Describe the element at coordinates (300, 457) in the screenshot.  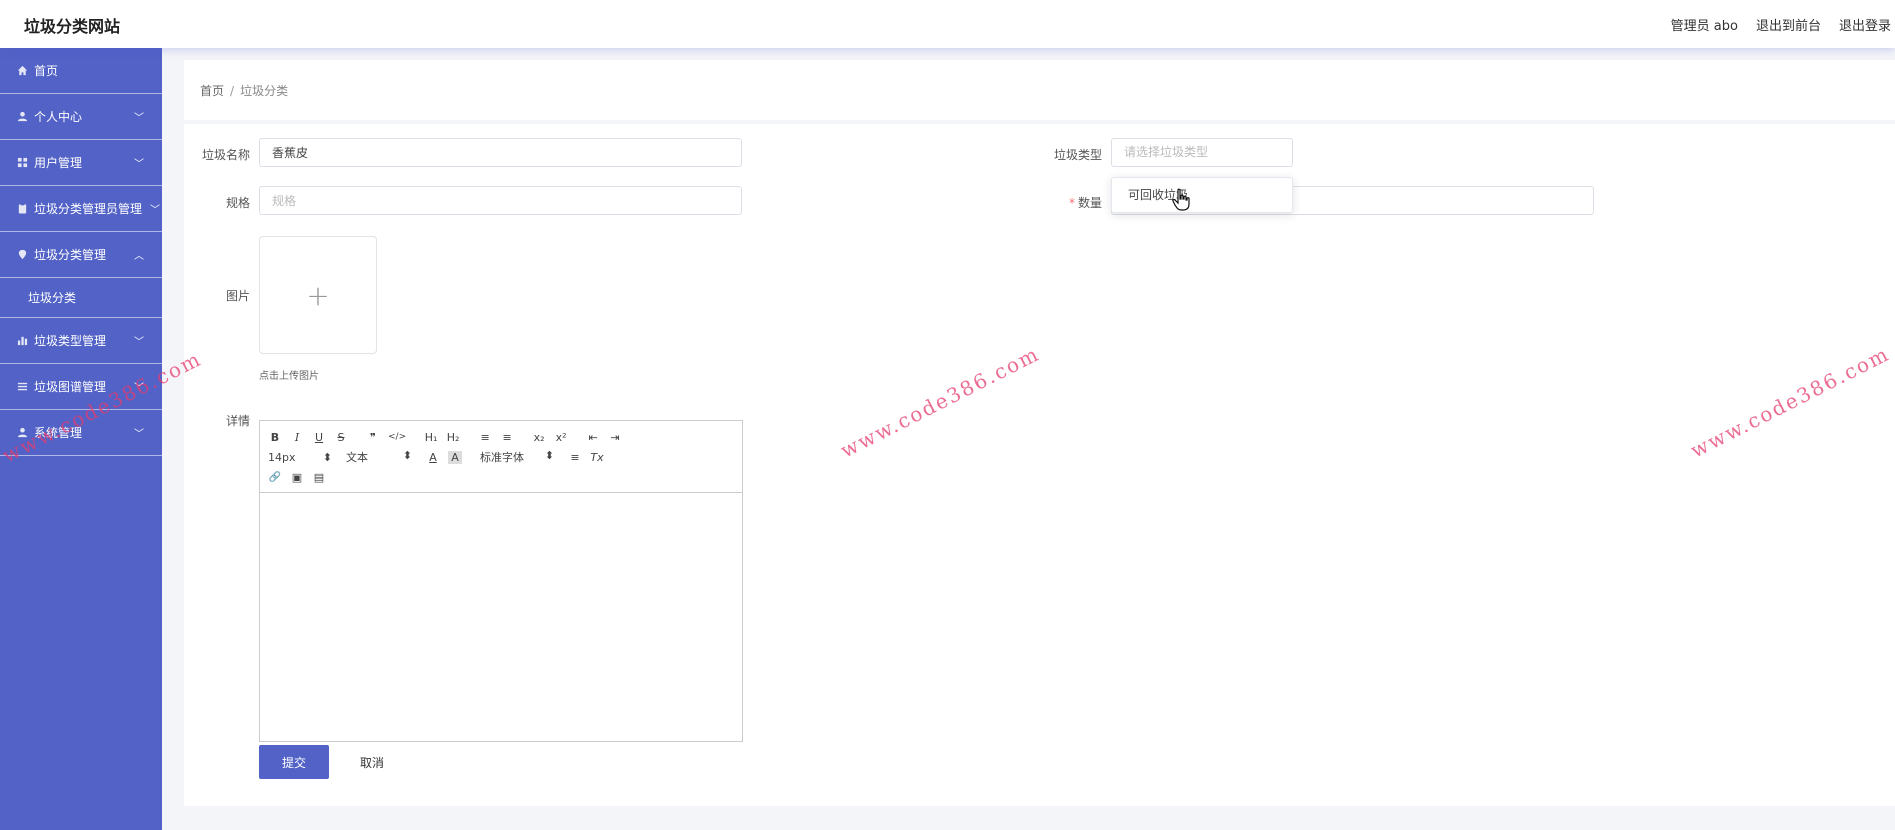
I see `font-size-select: 14px ⬍` at that location.